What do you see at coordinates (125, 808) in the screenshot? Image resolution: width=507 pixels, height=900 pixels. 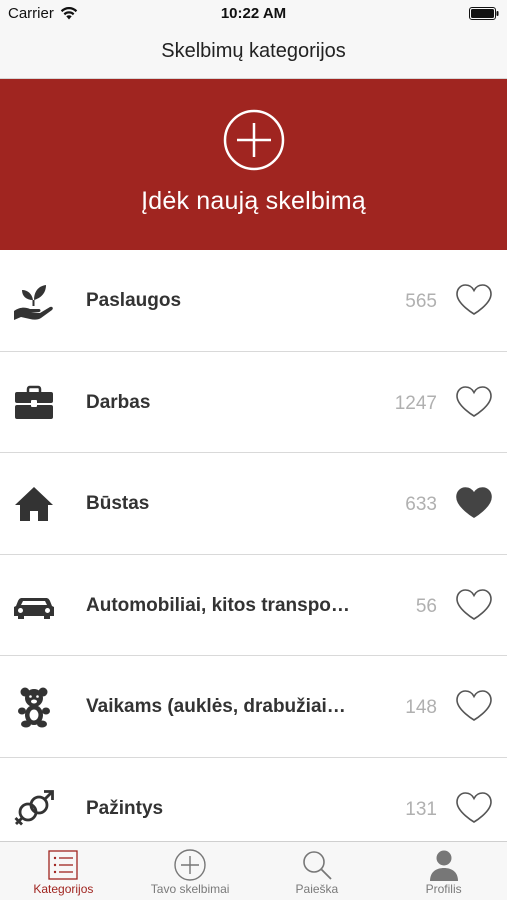 I see `category-label: Pažintys` at bounding box center [125, 808].